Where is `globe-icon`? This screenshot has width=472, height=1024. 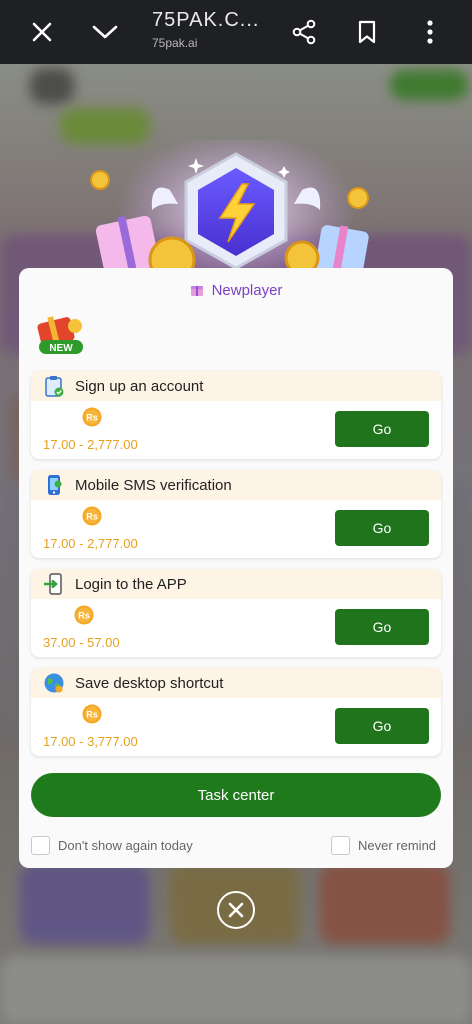
globe-icon is located at coordinates (54, 683).